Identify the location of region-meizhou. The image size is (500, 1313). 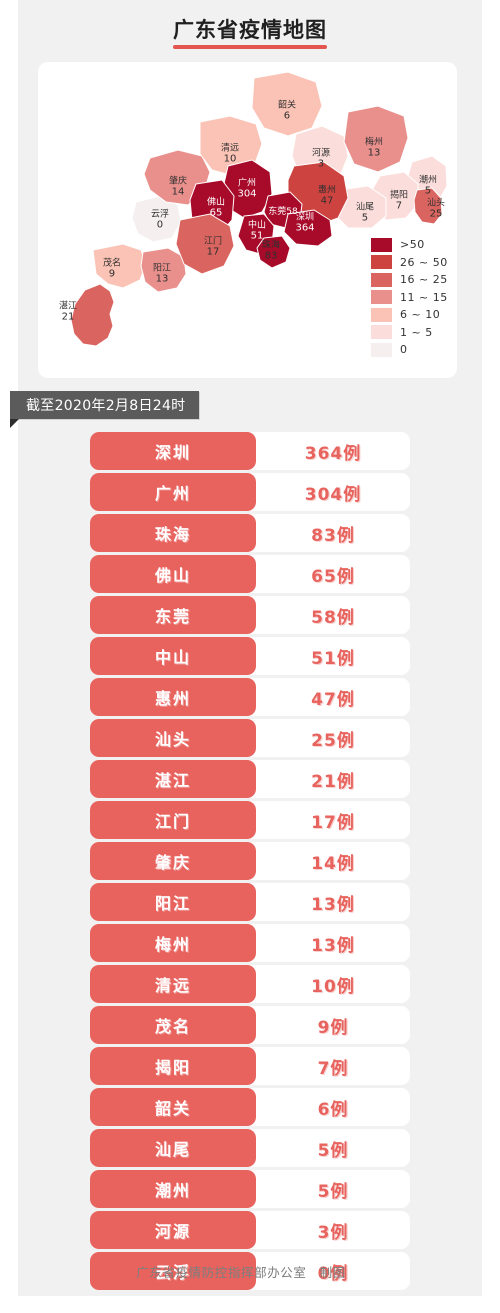
(376, 139).